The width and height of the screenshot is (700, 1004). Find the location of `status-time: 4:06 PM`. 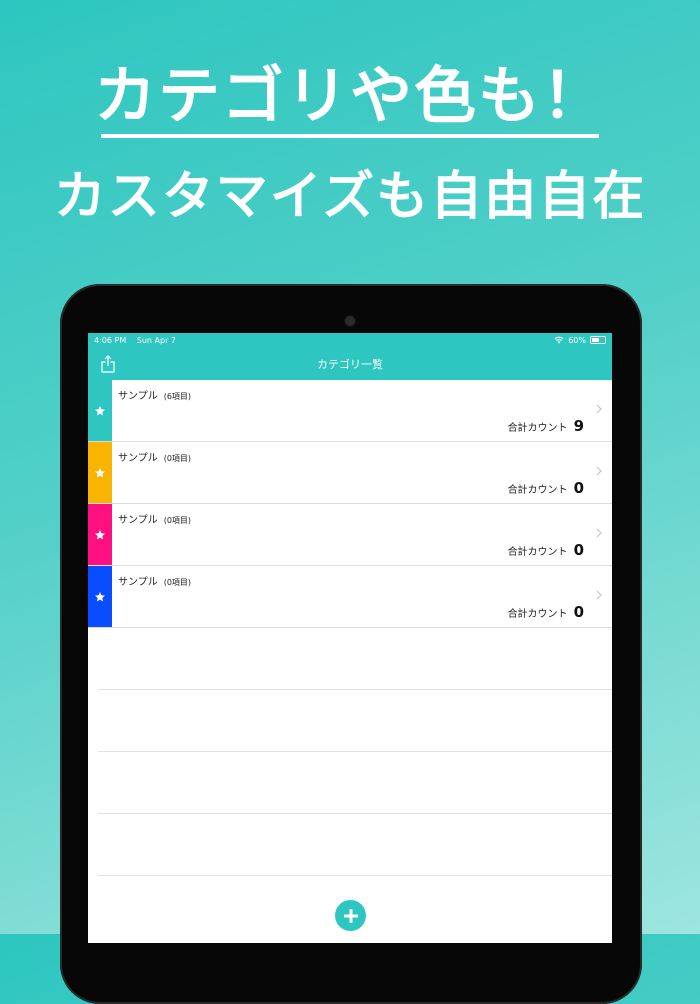

status-time: 4:06 PM is located at coordinates (110, 340).